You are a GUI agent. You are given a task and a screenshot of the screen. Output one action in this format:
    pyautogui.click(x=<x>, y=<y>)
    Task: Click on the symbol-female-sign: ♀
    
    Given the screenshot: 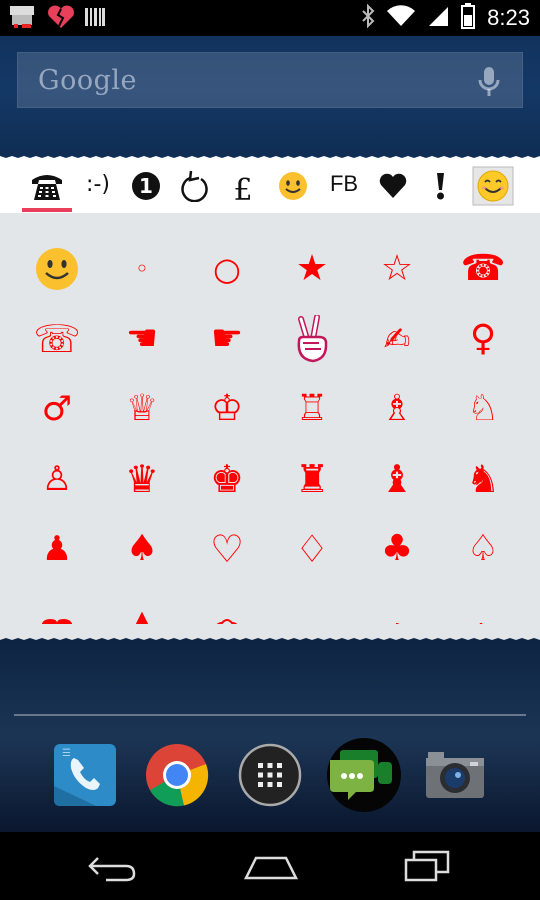 What is the action you would take?
    pyautogui.click(x=483, y=339)
    